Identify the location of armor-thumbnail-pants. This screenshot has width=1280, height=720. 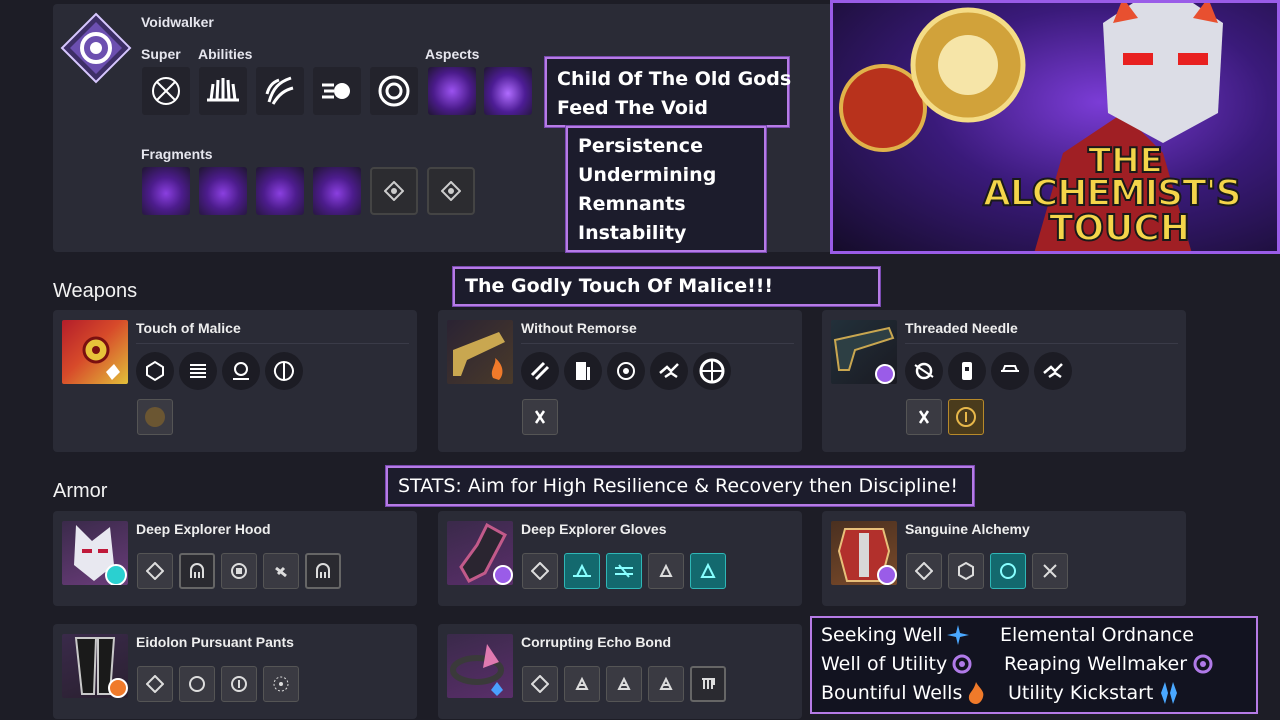
(95, 666).